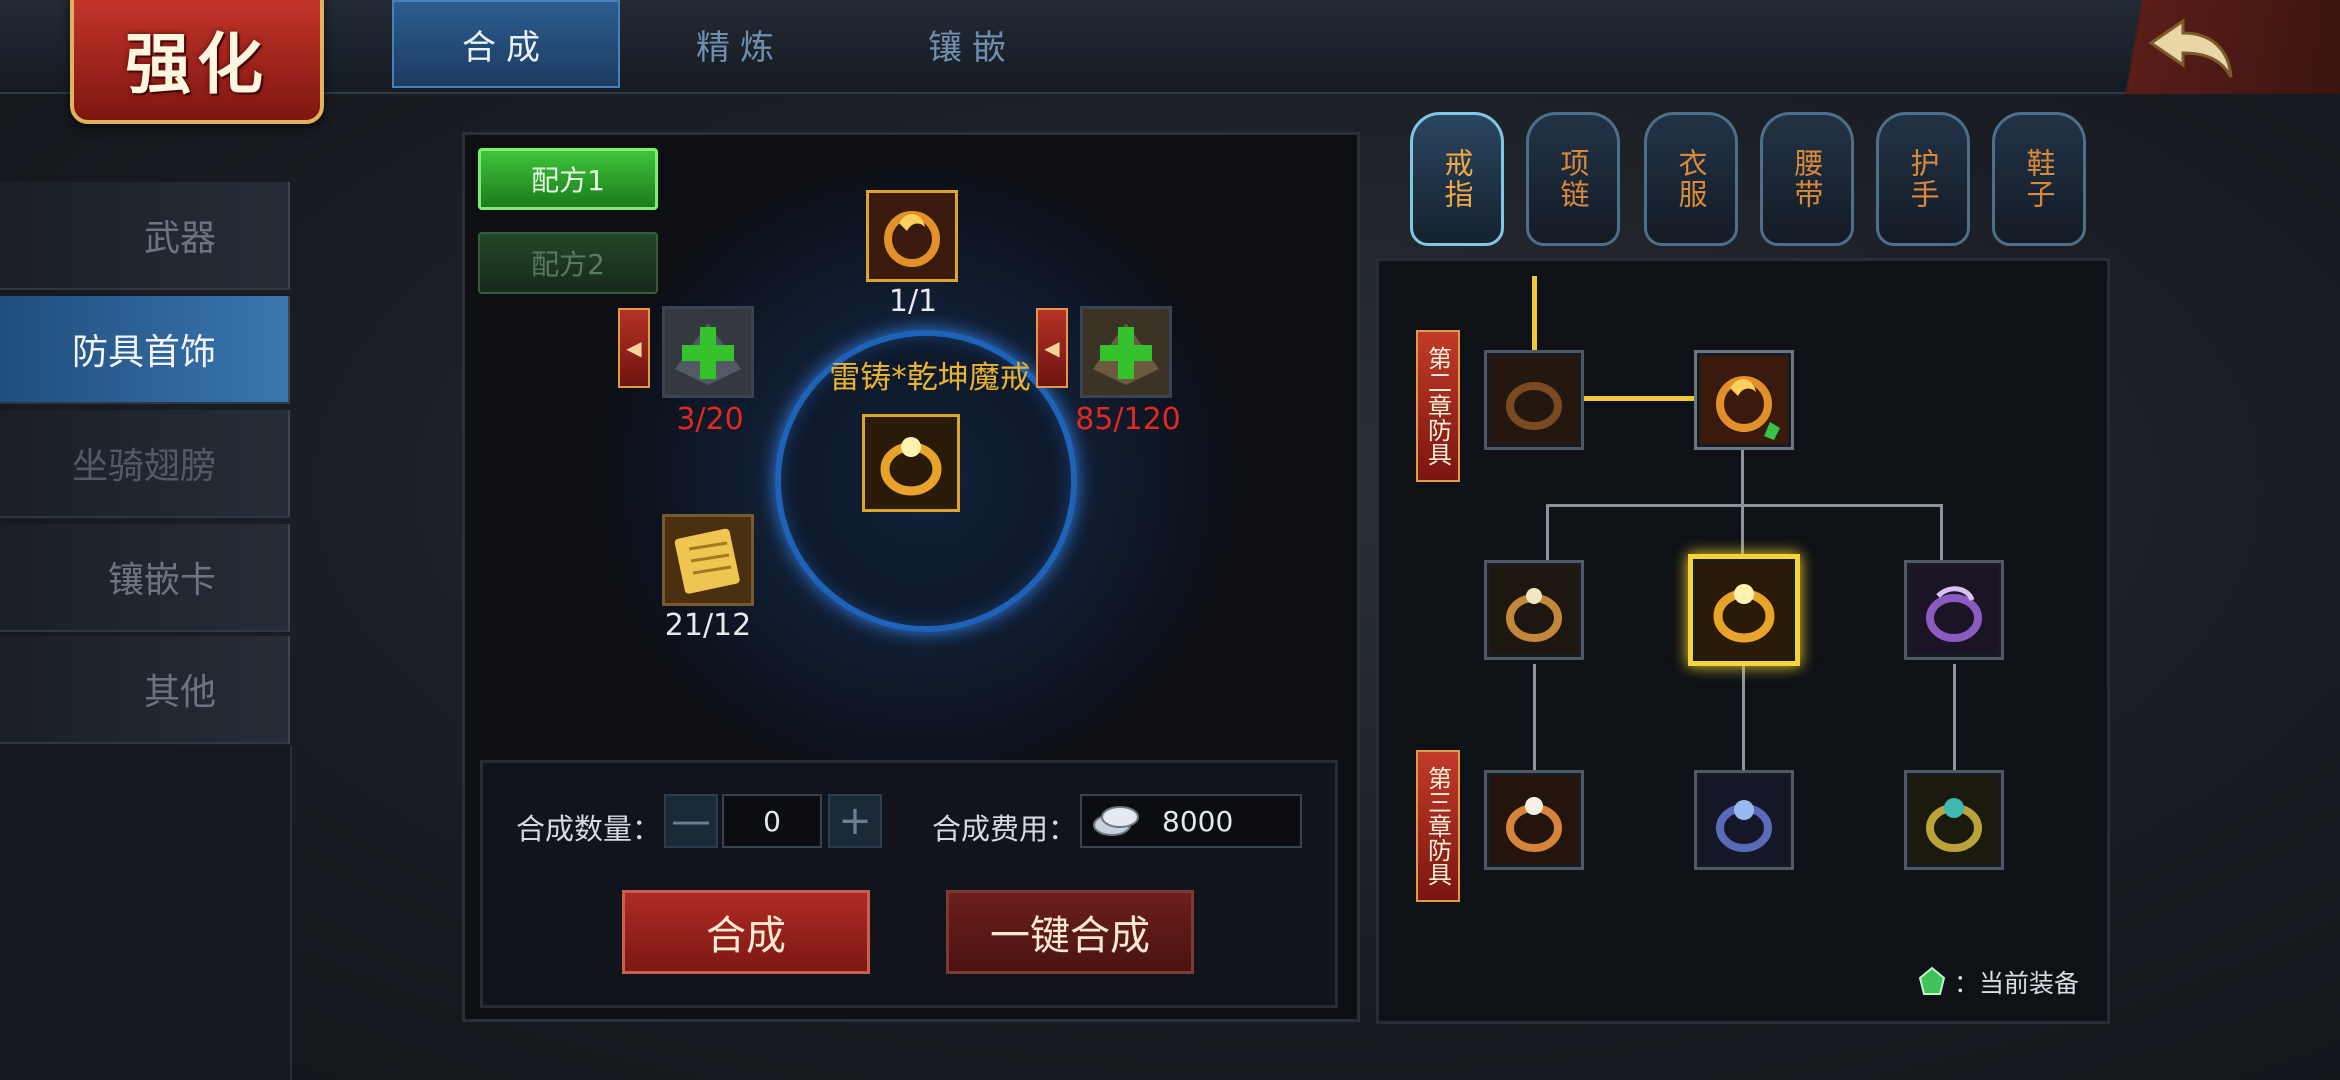  Describe the element at coordinates (2190, 48) in the screenshot. I see `undo-arrow-icon` at that location.